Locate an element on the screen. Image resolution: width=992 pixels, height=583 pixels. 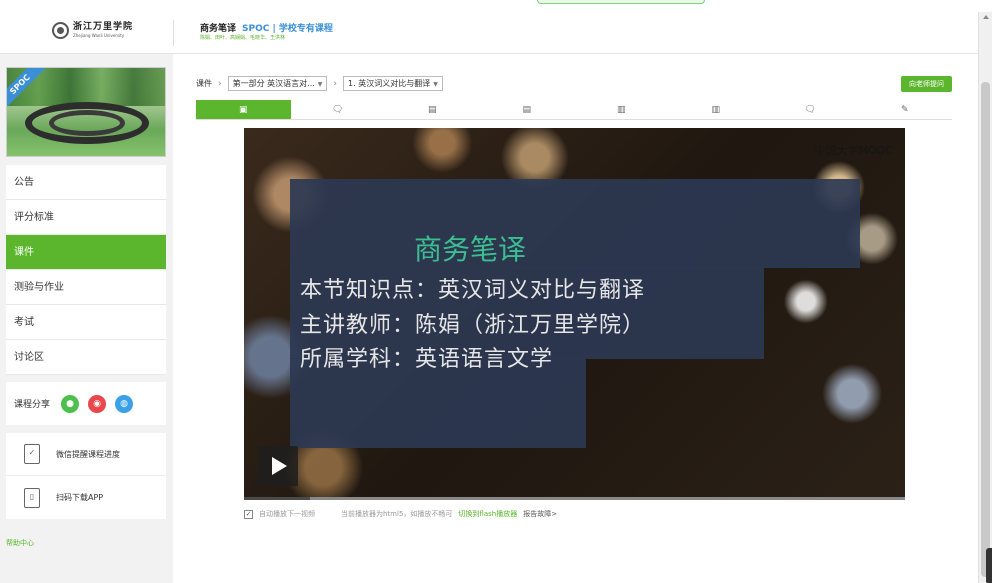
autoplay-checkbox: ✓ is located at coordinates (248, 514).